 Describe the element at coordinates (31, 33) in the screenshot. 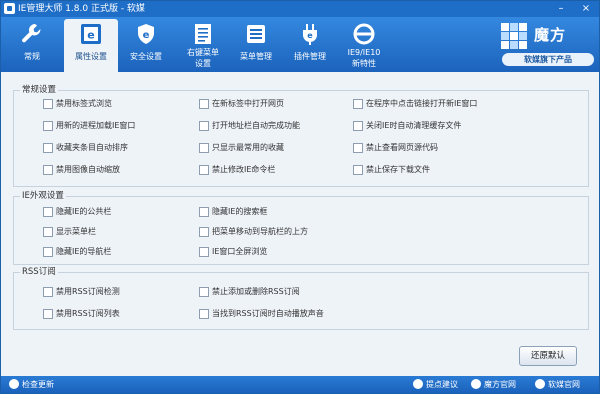

I see `wrench-icon` at that location.